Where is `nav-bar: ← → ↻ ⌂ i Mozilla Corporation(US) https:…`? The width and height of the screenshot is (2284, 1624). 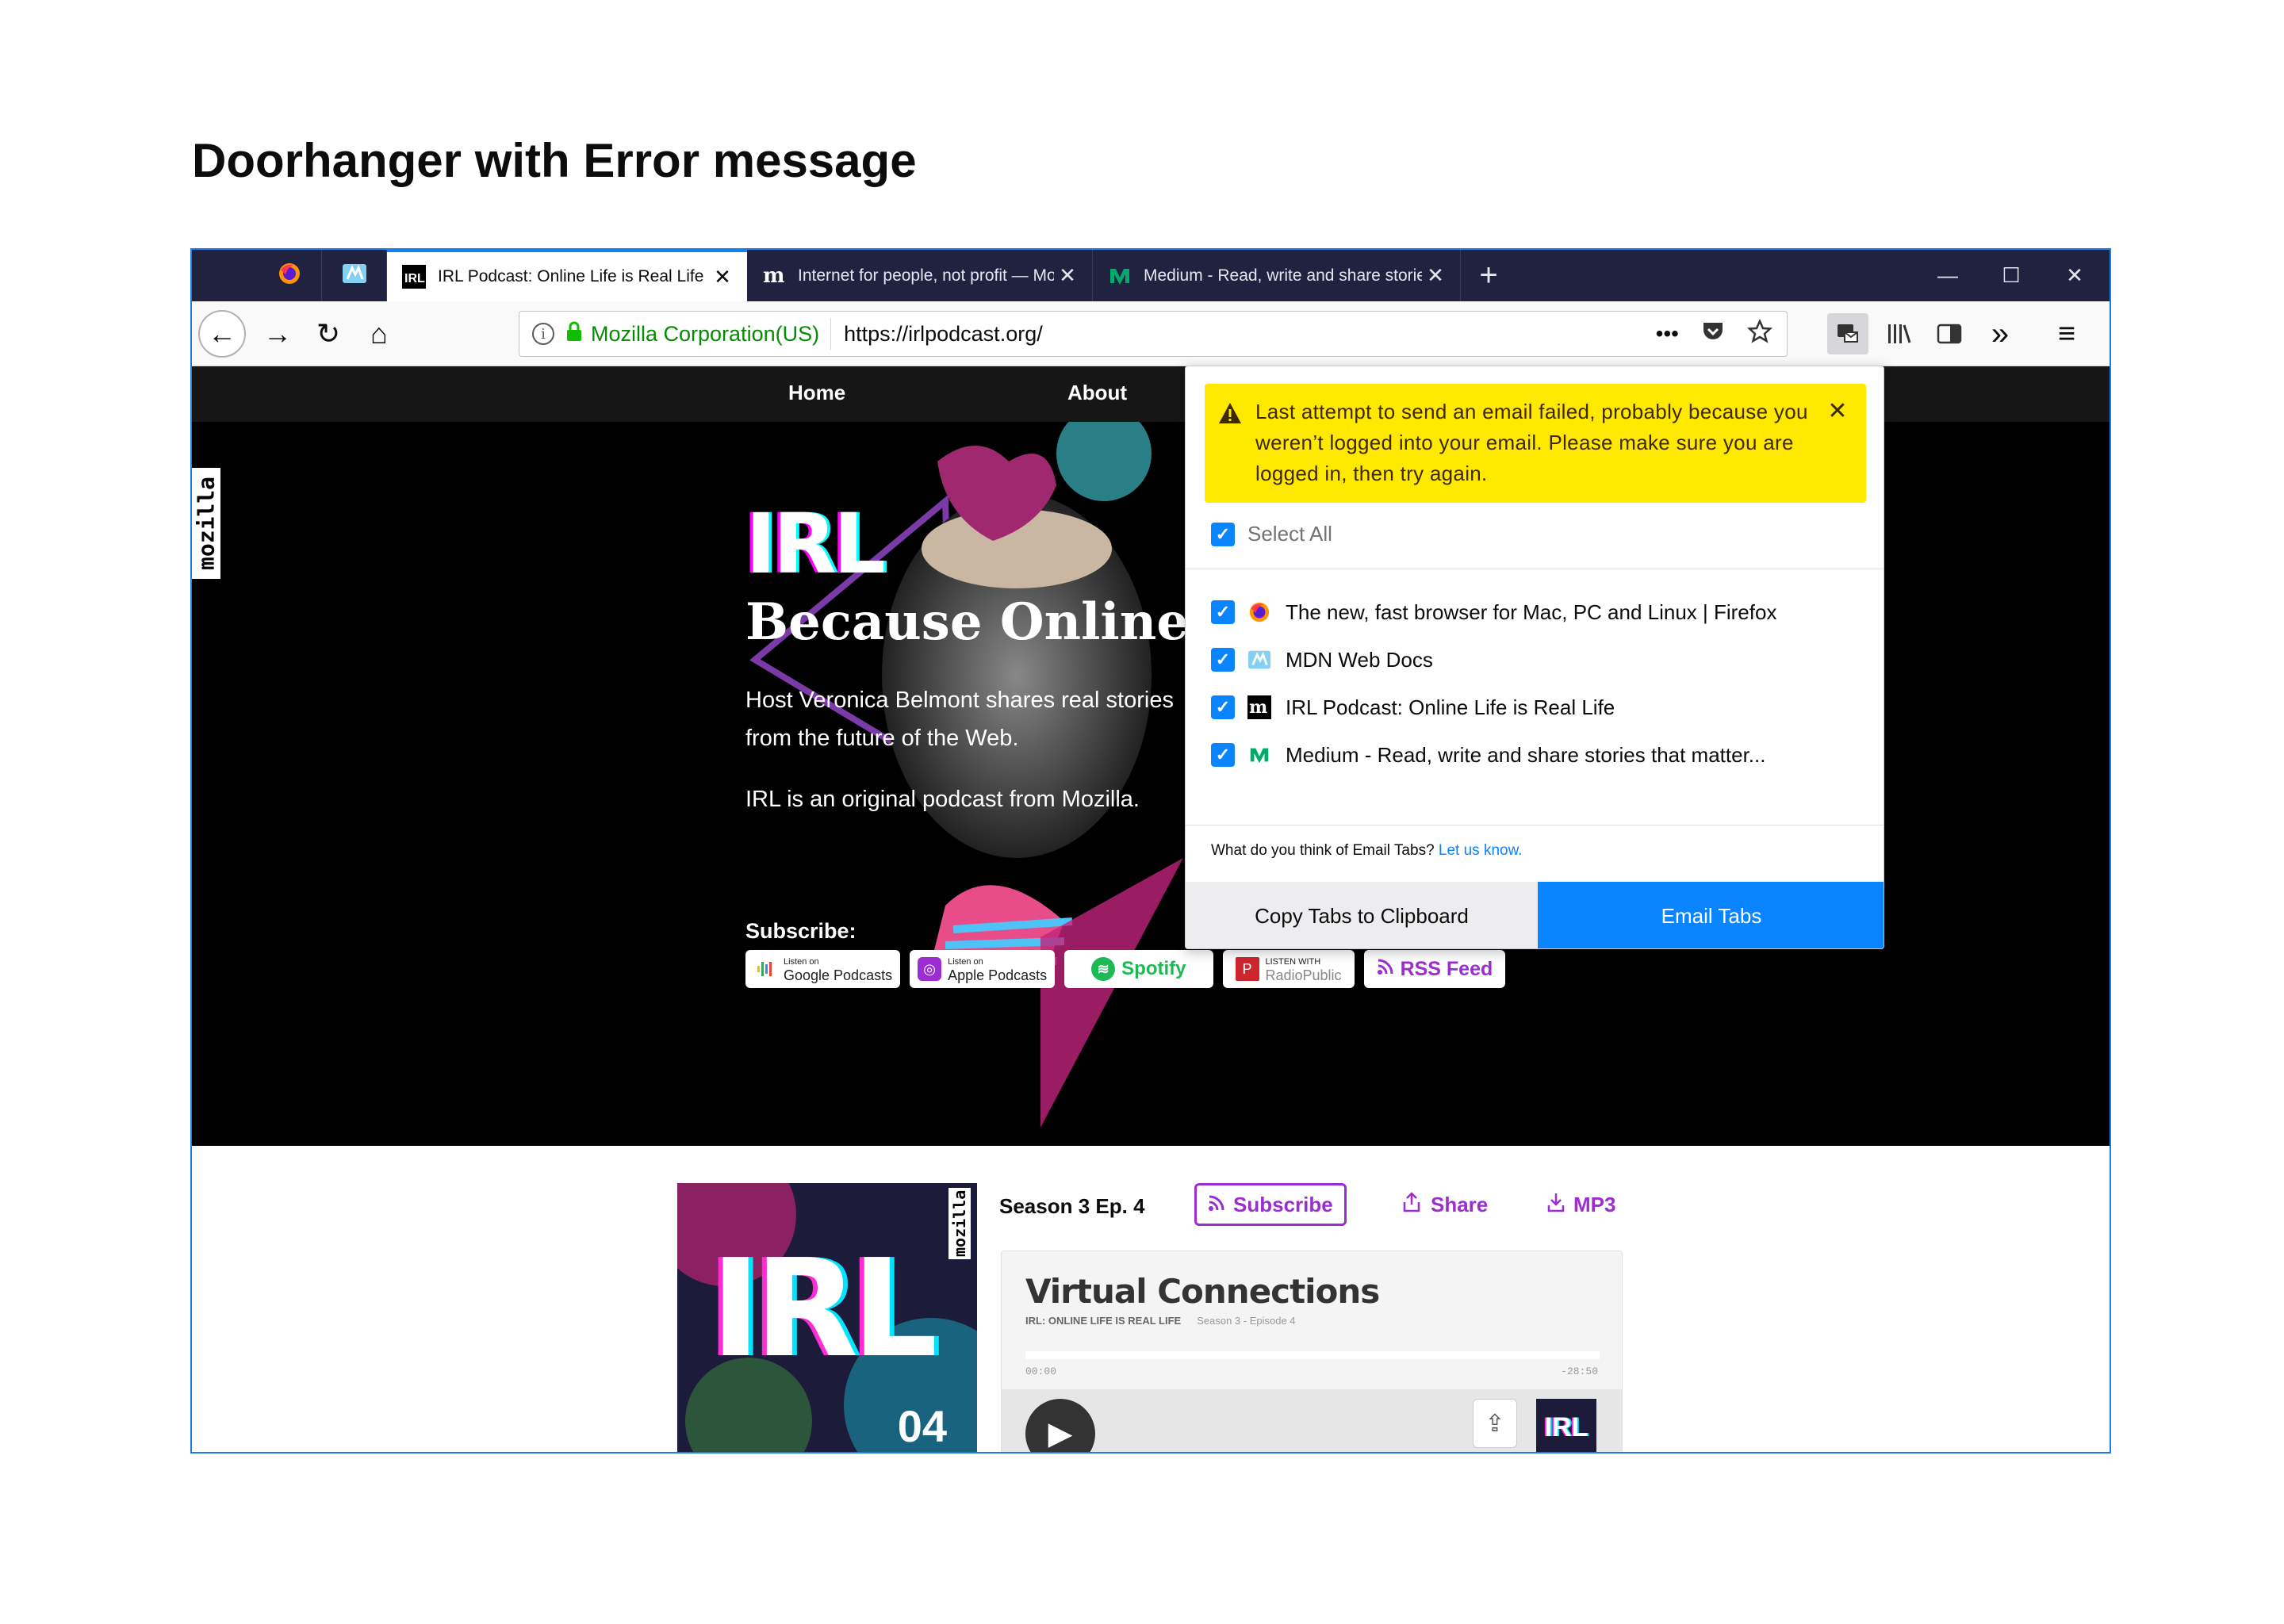
nav-bar: ← → ↻ ⌂ i Mozilla Corporation(US) https:… is located at coordinates (1151, 333).